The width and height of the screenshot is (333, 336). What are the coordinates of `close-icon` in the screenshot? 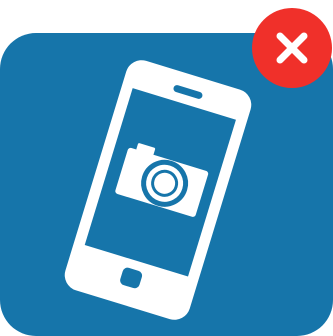 It's located at (292, 48).